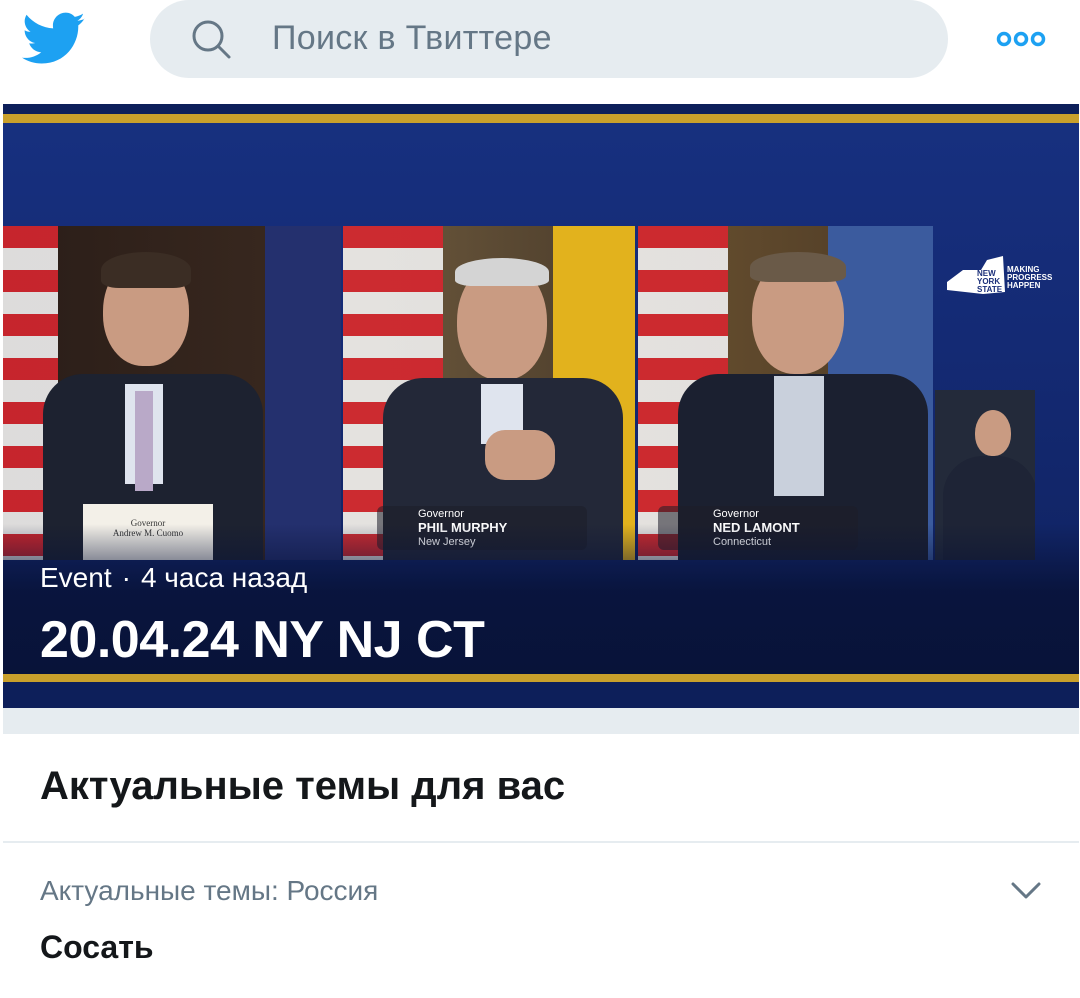 This screenshot has height=998, width=1080. I want to click on event-image-panel-lamont: GovernorNED LAMONTConnecticut, so click(785, 393).